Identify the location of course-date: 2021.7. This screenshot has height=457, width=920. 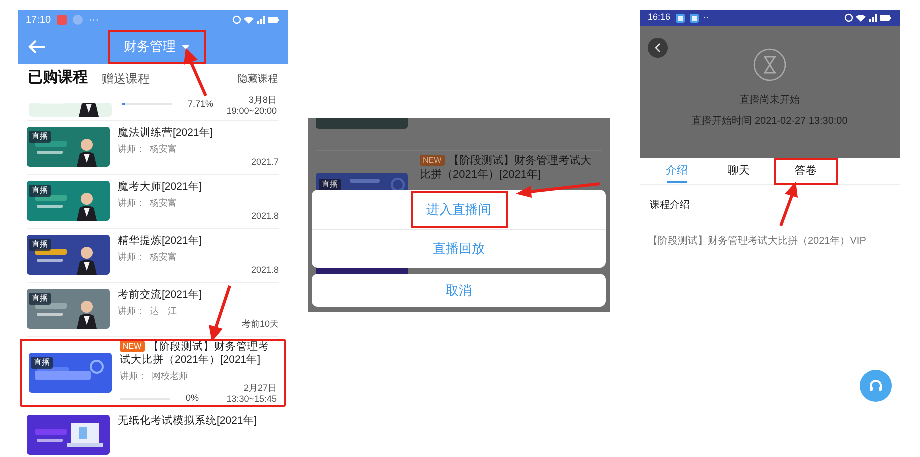
(265, 162).